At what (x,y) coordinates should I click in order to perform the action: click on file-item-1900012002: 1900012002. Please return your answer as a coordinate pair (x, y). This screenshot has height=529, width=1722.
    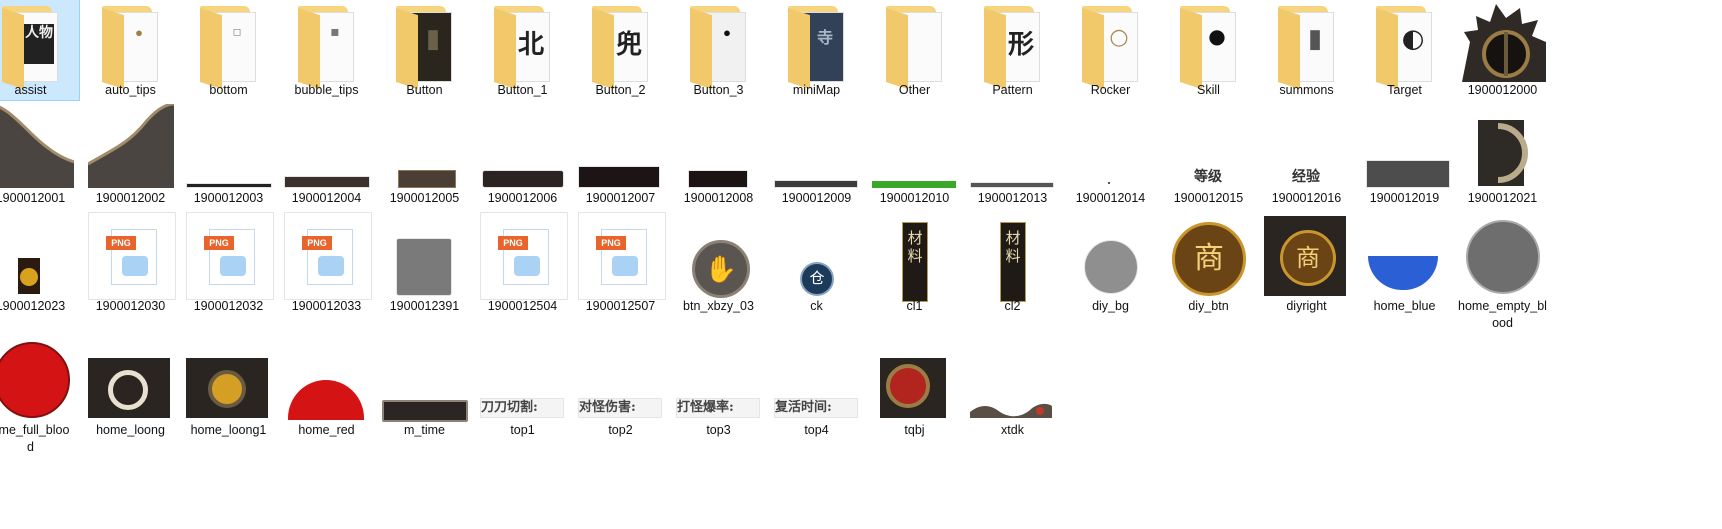
    Looking at the image, I should click on (130, 155).